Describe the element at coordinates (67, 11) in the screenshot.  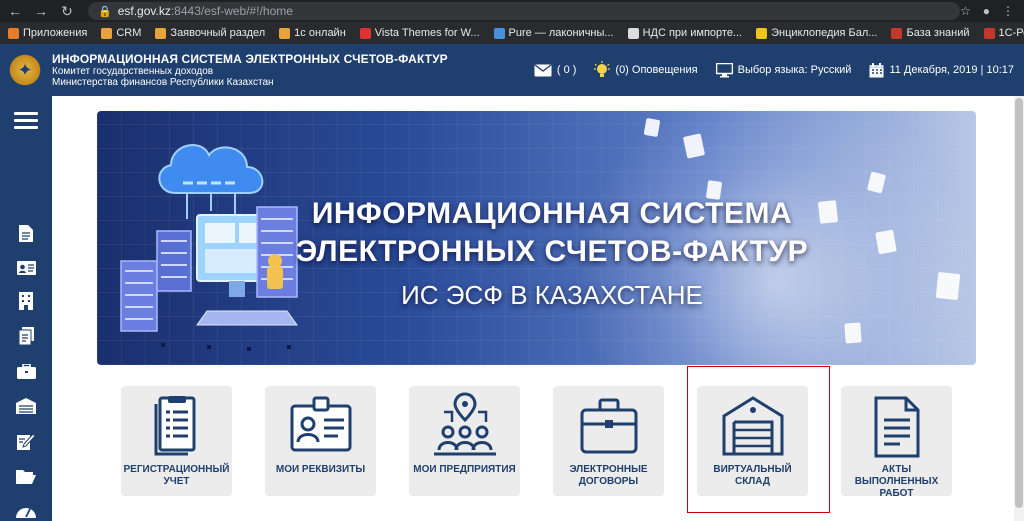
I see `reload-icon: ↻` at that location.